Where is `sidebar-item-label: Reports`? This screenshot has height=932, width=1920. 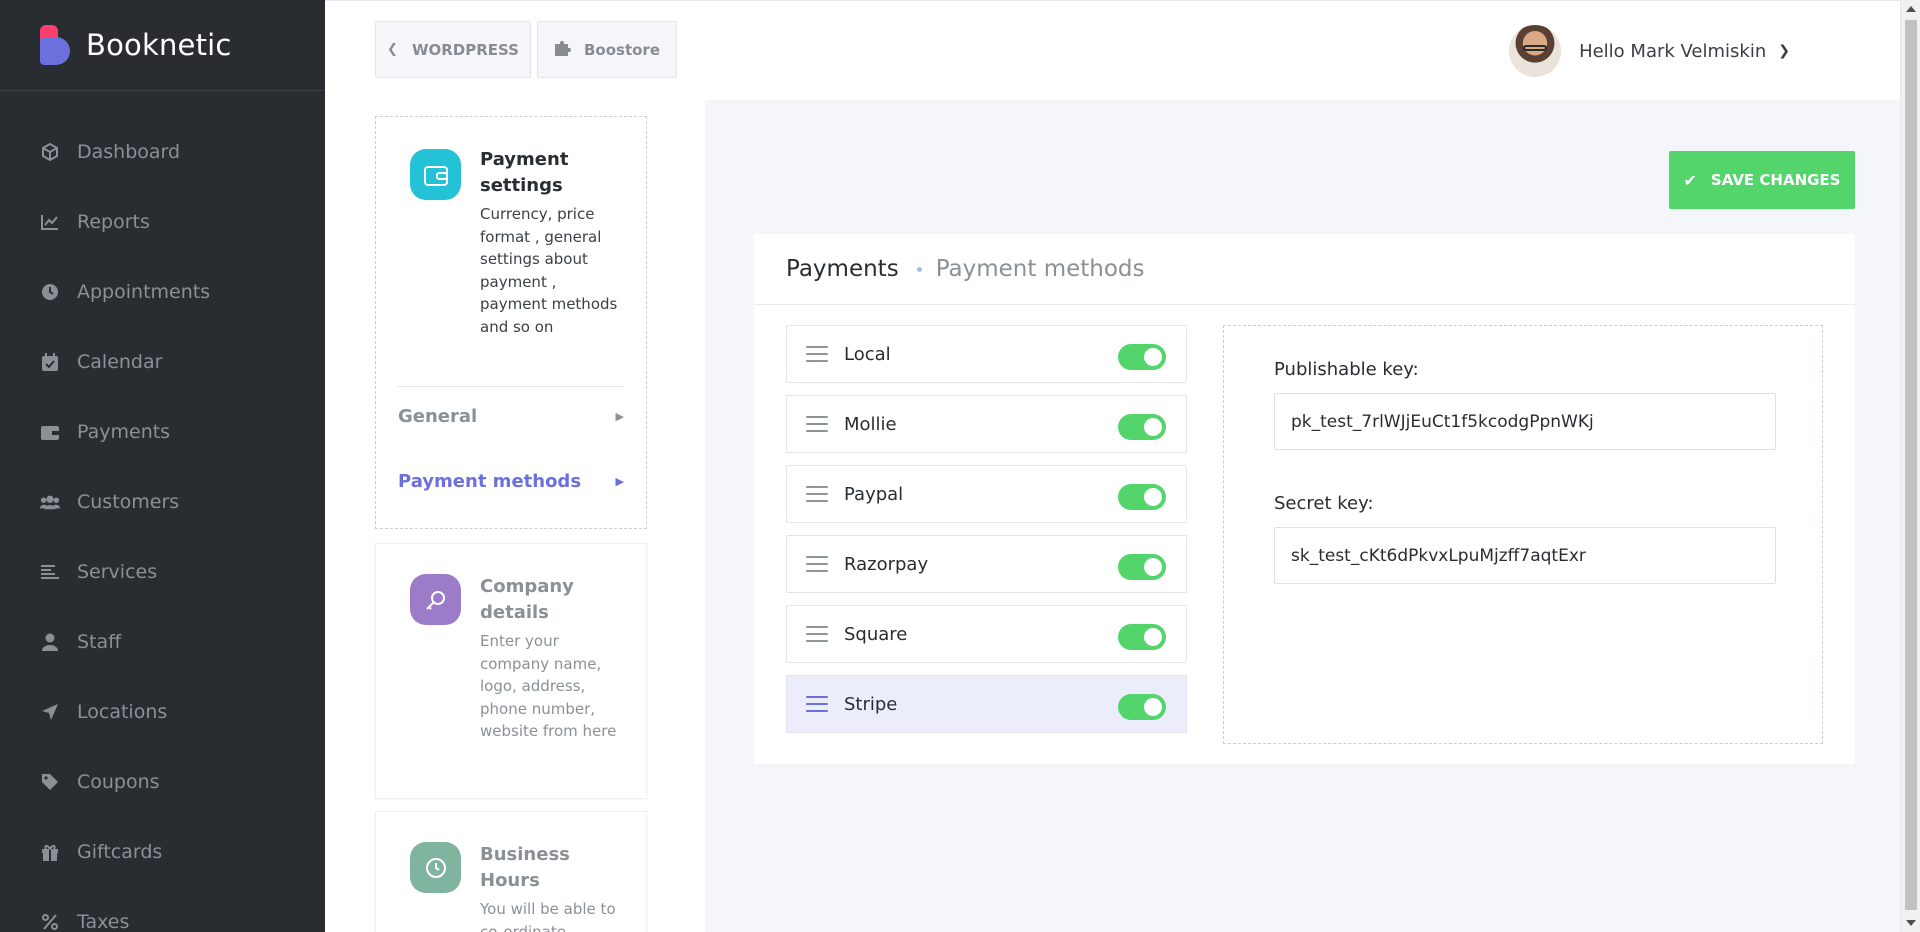
sidebar-item-label: Reports is located at coordinates (113, 222).